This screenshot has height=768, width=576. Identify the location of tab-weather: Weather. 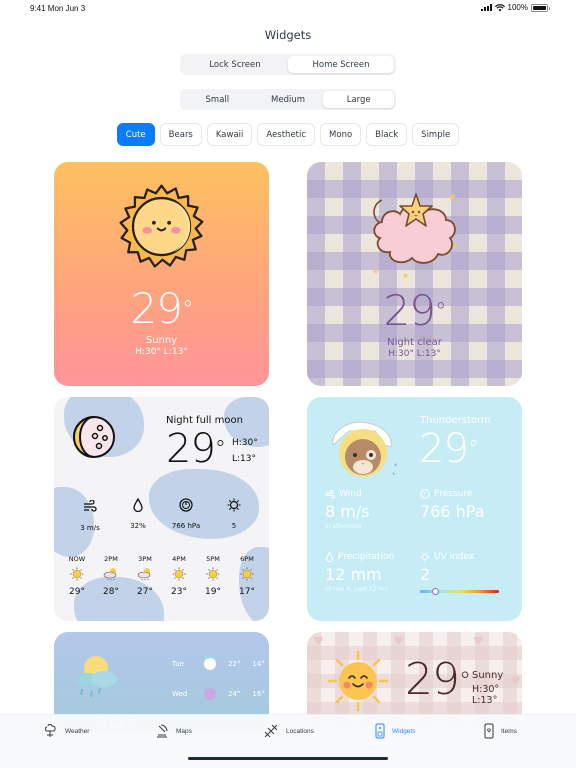
(66, 731).